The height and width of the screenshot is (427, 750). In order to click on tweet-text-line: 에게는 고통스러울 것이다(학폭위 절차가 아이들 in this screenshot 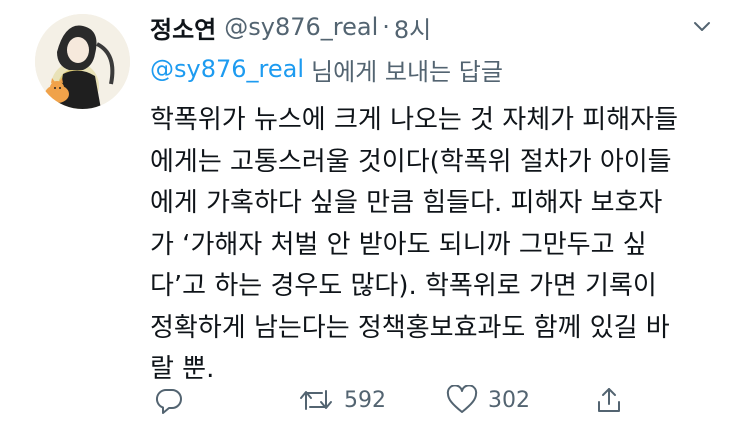, I will do `click(411, 161)`.